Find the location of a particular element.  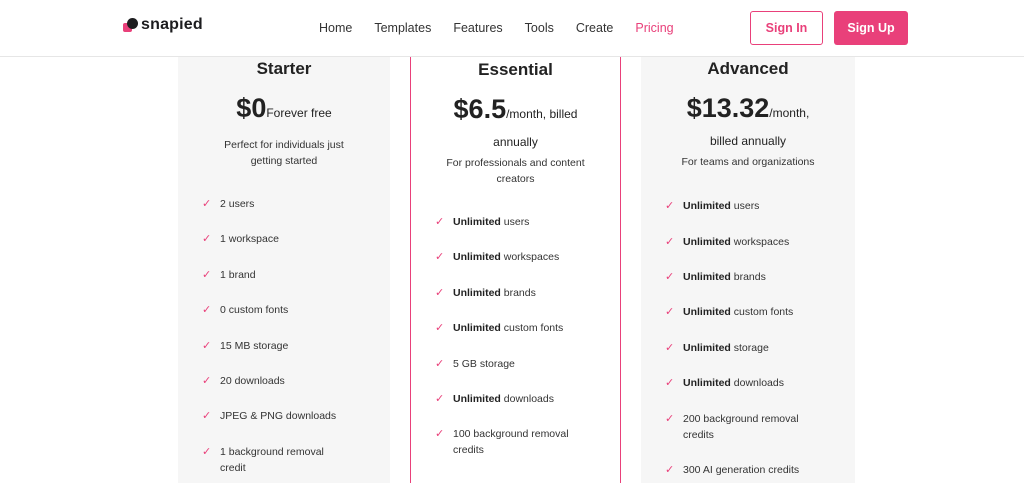

plan-name: Advanced is located at coordinates (748, 68).